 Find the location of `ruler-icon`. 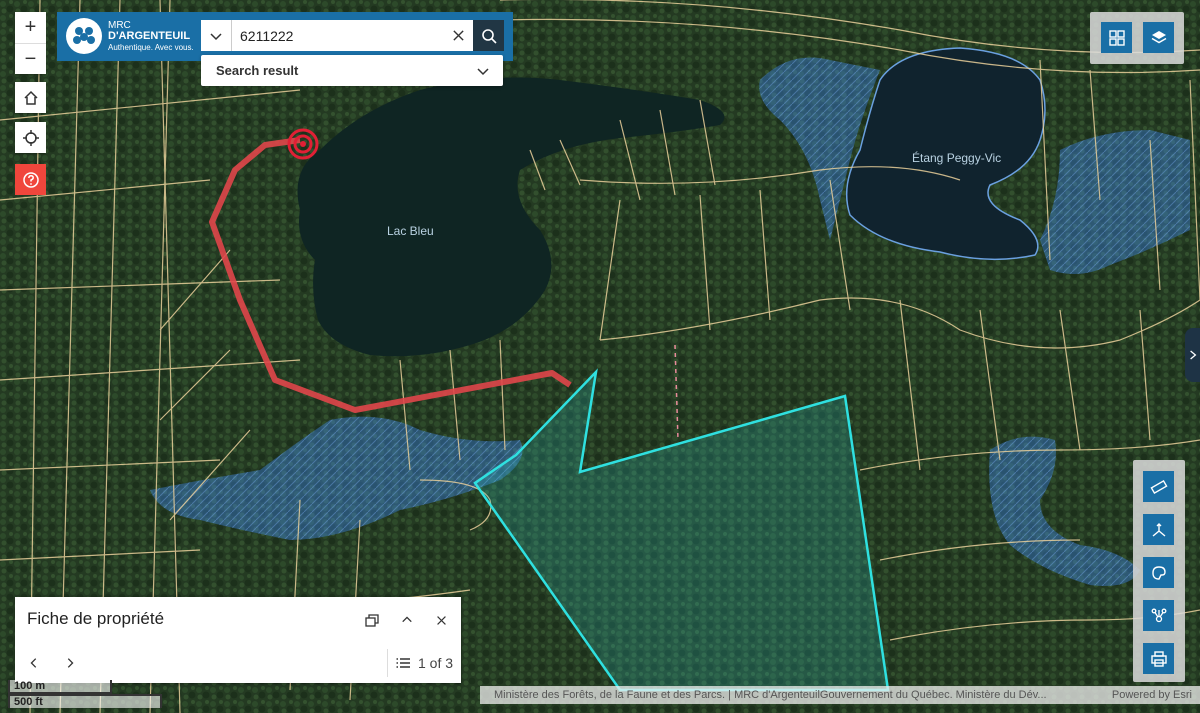

ruler-icon is located at coordinates (1158, 486).